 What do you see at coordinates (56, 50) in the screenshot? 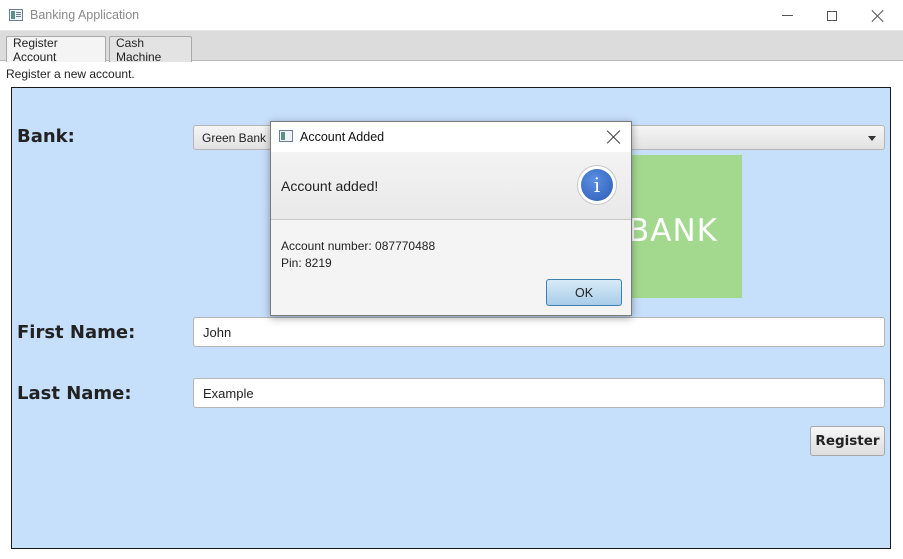
I see `tab-register-account: Register Account` at bounding box center [56, 50].